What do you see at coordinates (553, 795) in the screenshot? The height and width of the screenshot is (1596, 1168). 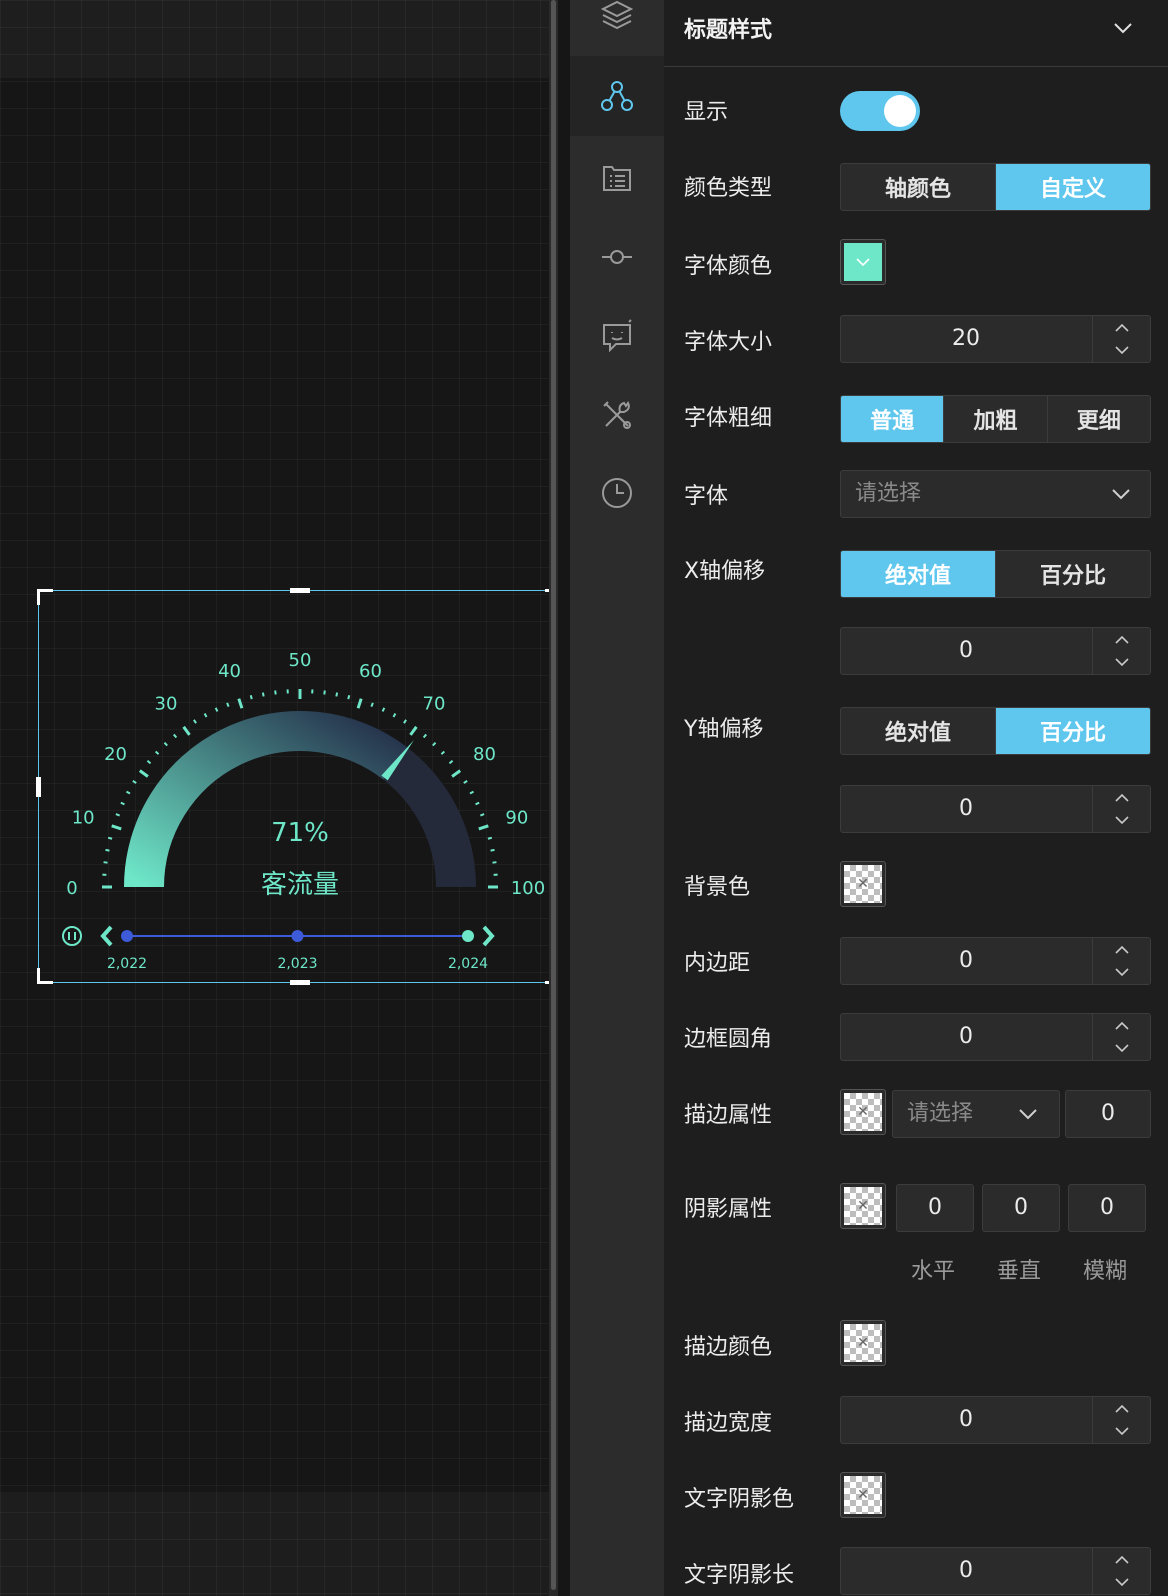 I see `canvas-scrollbar` at bounding box center [553, 795].